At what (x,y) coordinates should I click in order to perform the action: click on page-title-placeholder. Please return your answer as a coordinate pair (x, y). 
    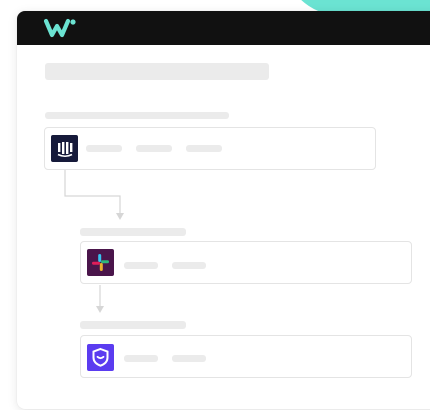
    Looking at the image, I should click on (157, 71).